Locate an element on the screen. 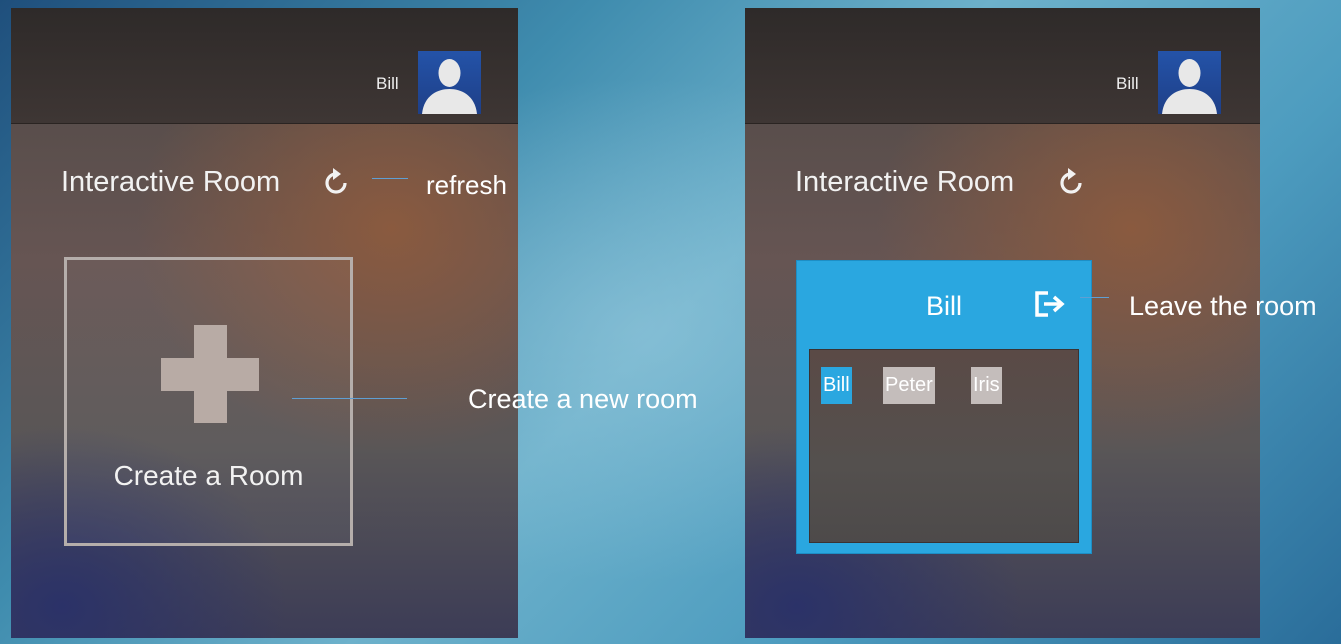 The width and height of the screenshot is (1341, 644). refresh-callout-text: refresh is located at coordinates (466, 185).